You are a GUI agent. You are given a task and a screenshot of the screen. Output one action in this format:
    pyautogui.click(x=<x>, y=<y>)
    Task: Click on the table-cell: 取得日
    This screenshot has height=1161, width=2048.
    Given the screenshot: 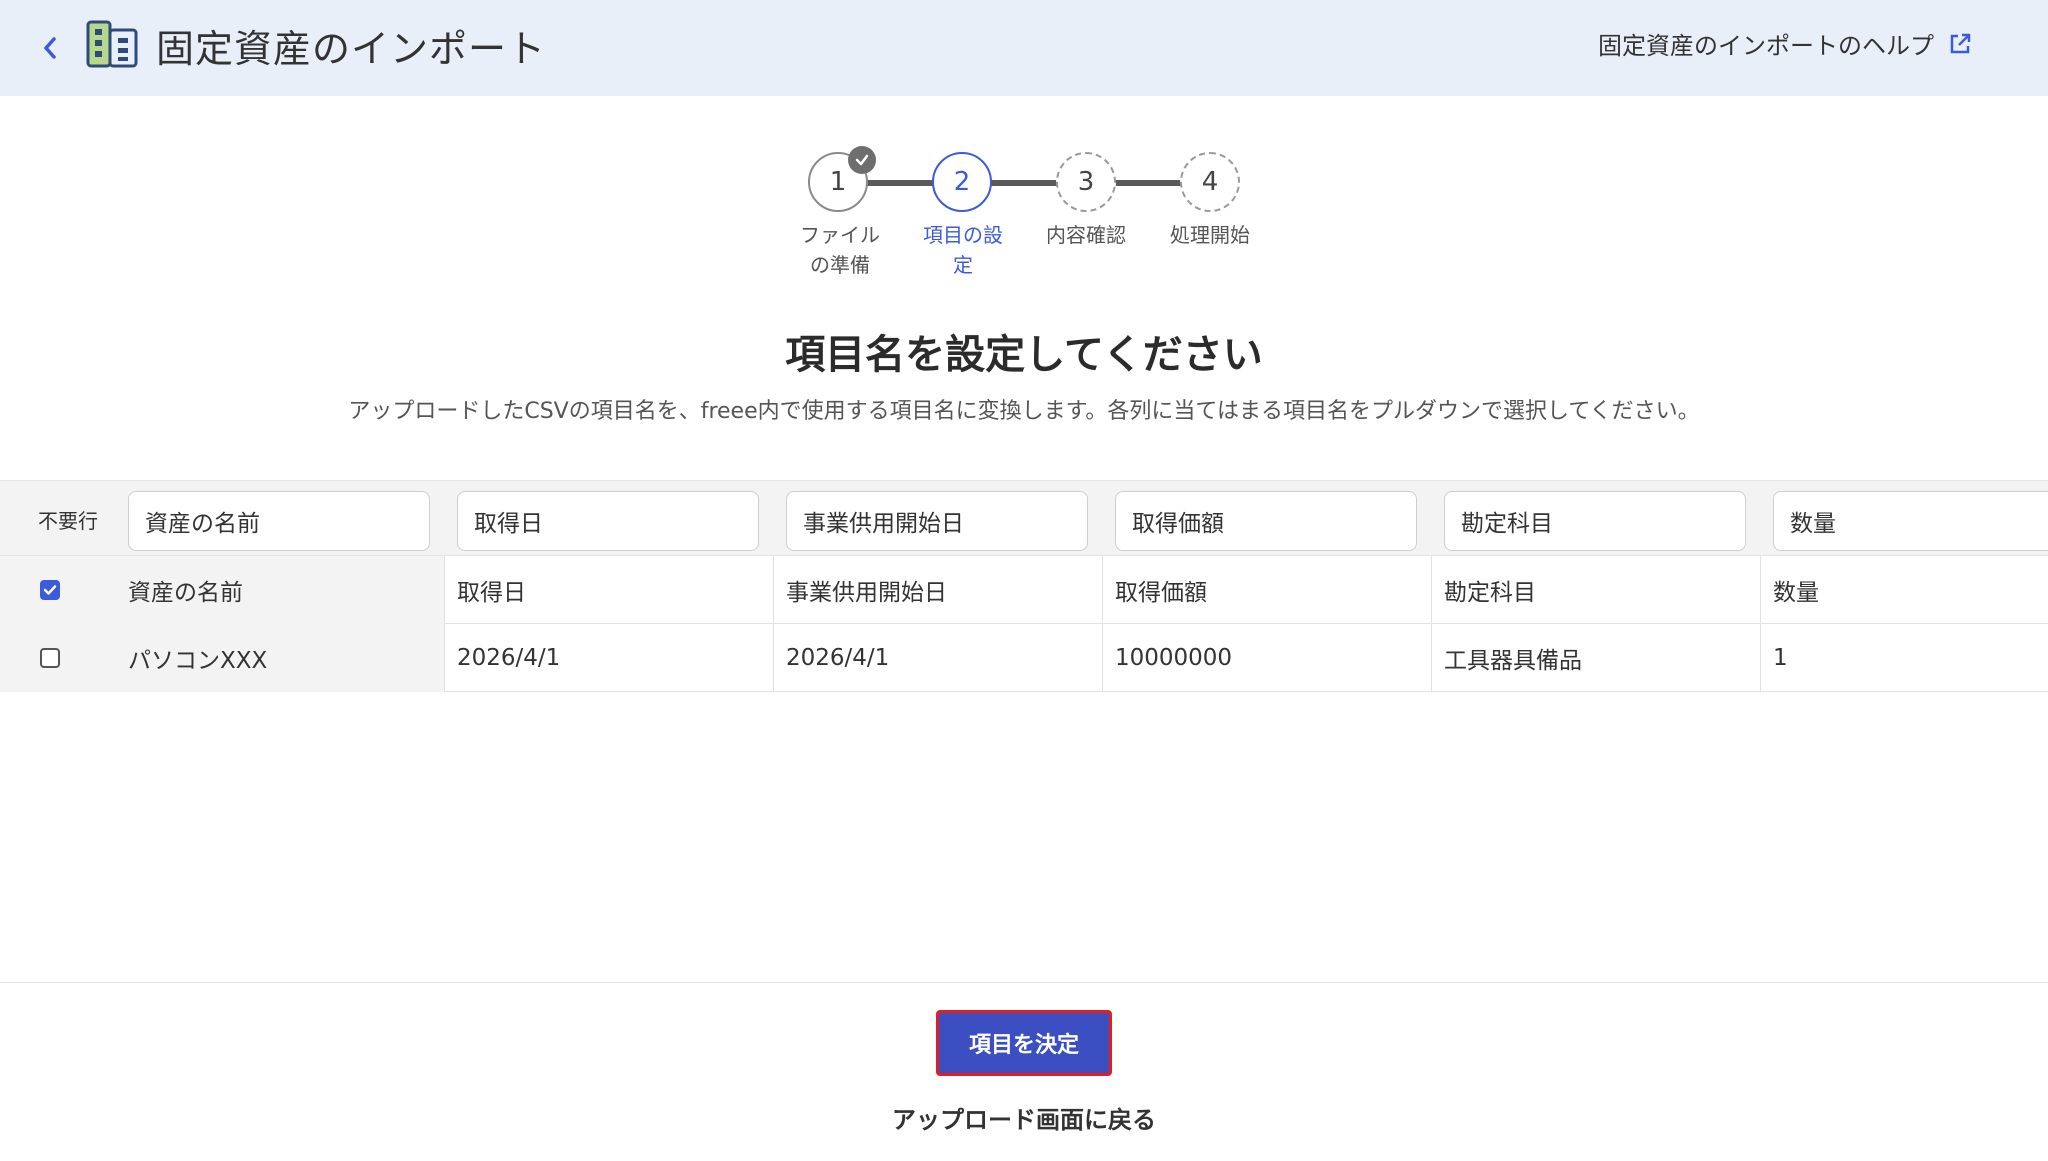 What is the action you would take?
    pyautogui.click(x=608, y=590)
    